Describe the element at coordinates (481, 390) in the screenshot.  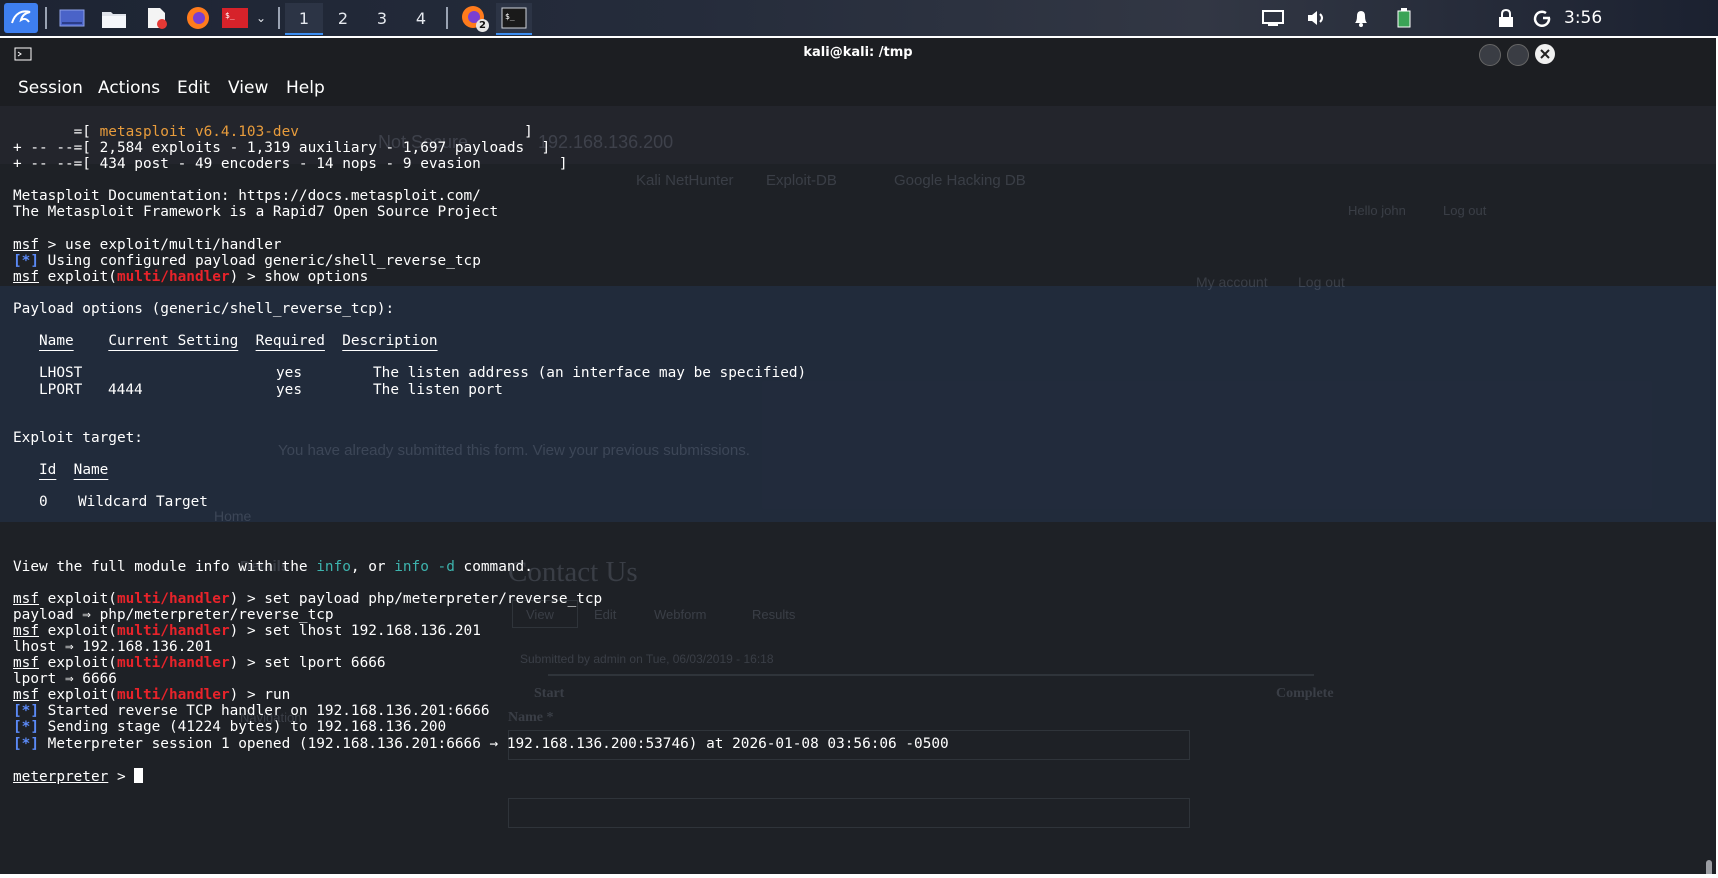
I see `options-row: LPORT 4444 yes The listen port` at that location.